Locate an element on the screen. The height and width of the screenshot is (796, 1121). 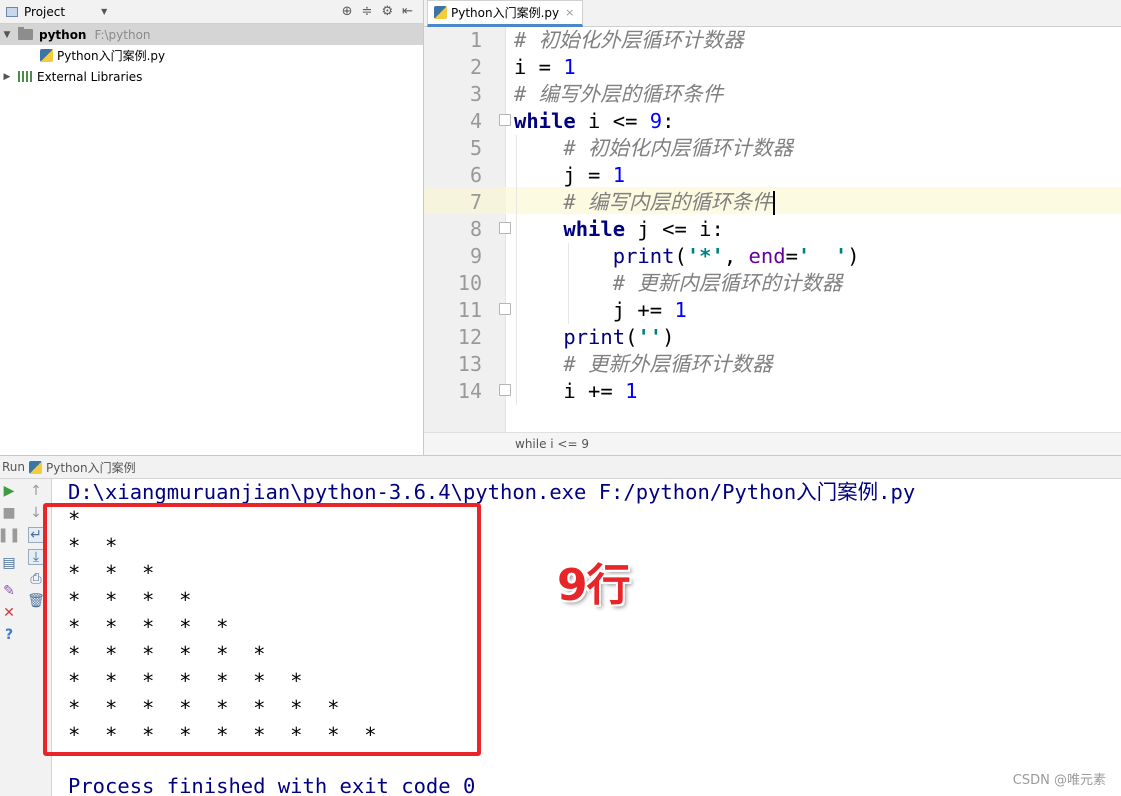
scroll-to-end-icon: ⤓ is located at coordinates (36, 557).